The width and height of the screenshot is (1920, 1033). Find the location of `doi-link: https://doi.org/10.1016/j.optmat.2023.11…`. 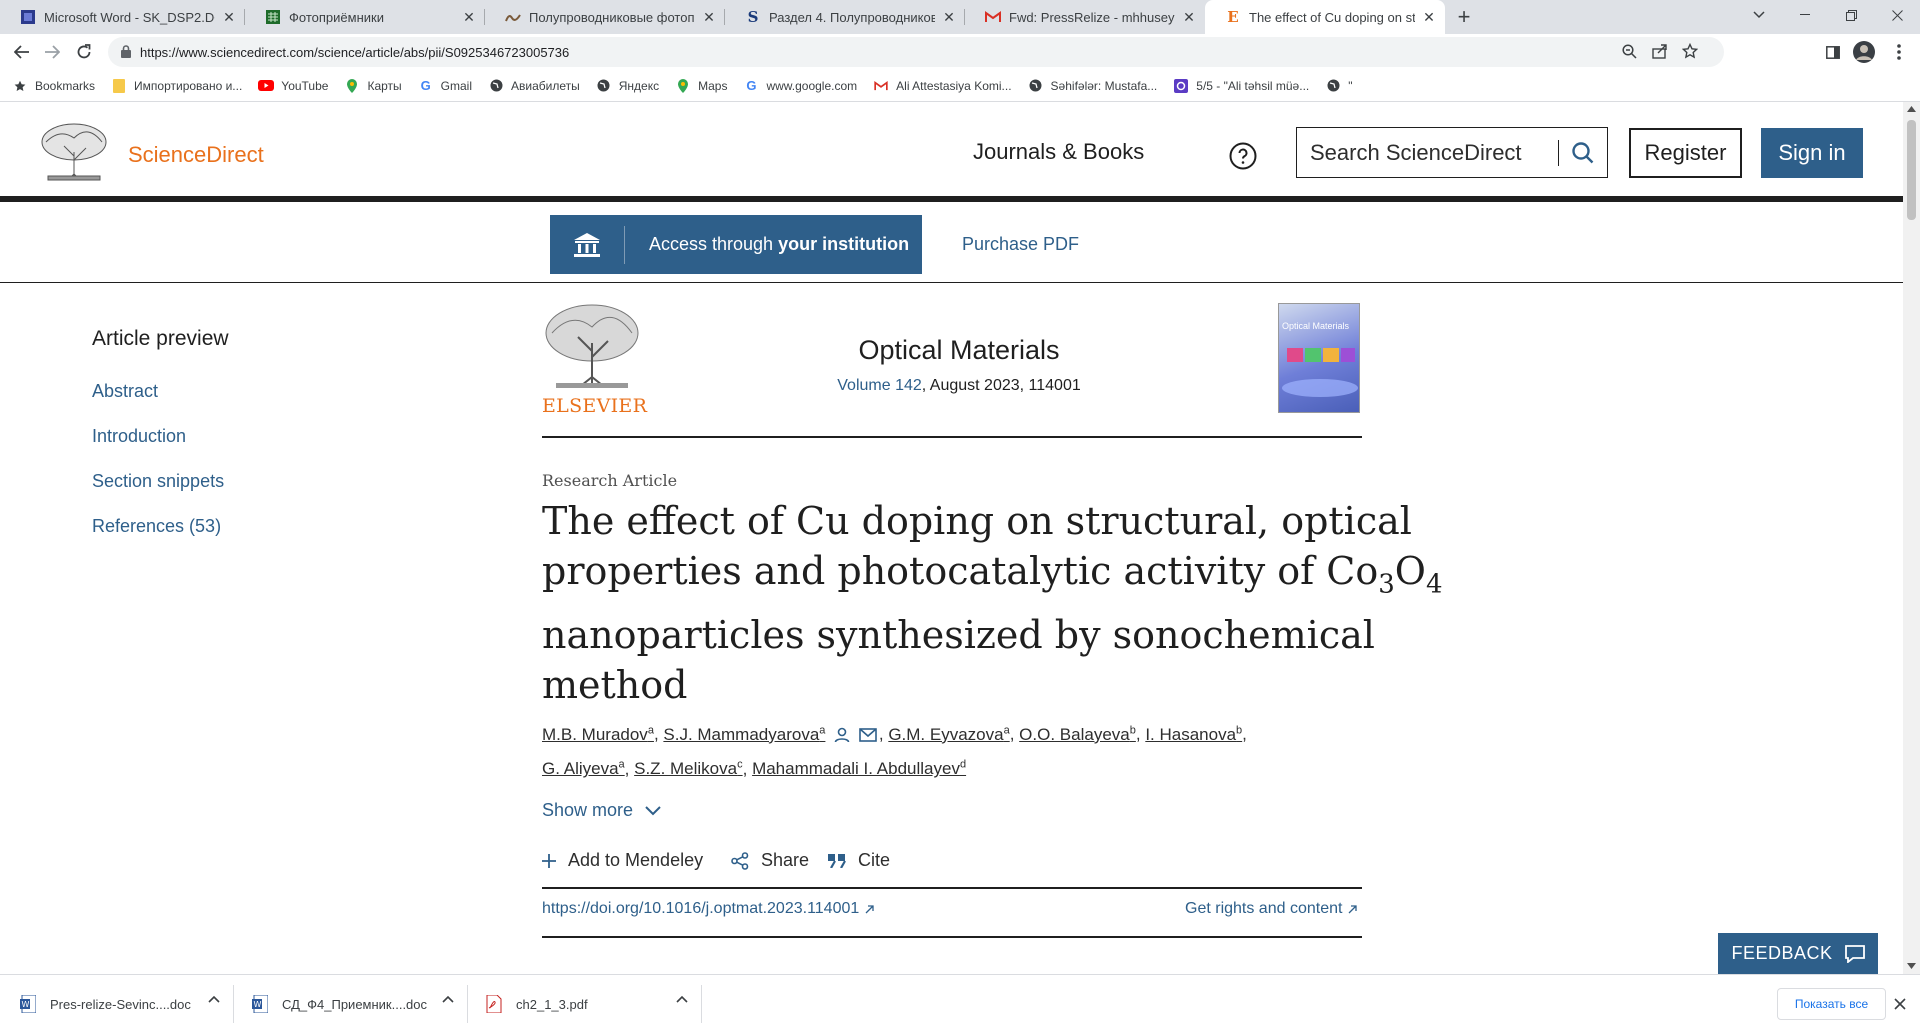

doi-link: https://doi.org/10.1016/j.optmat.2023.11… is located at coordinates (708, 909).